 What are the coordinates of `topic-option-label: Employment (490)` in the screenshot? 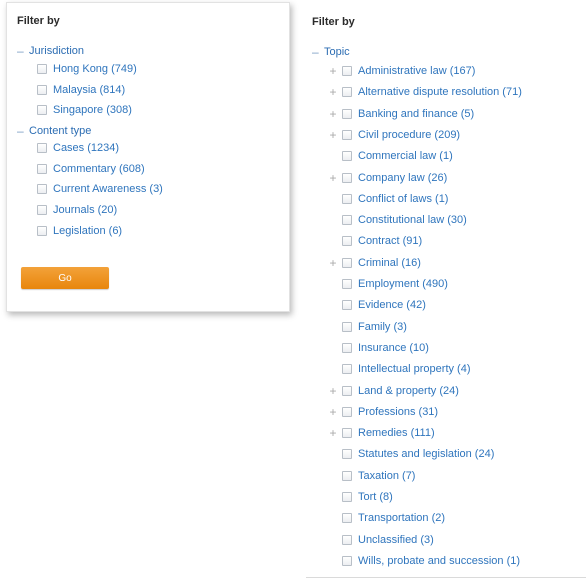 It's located at (403, 284).